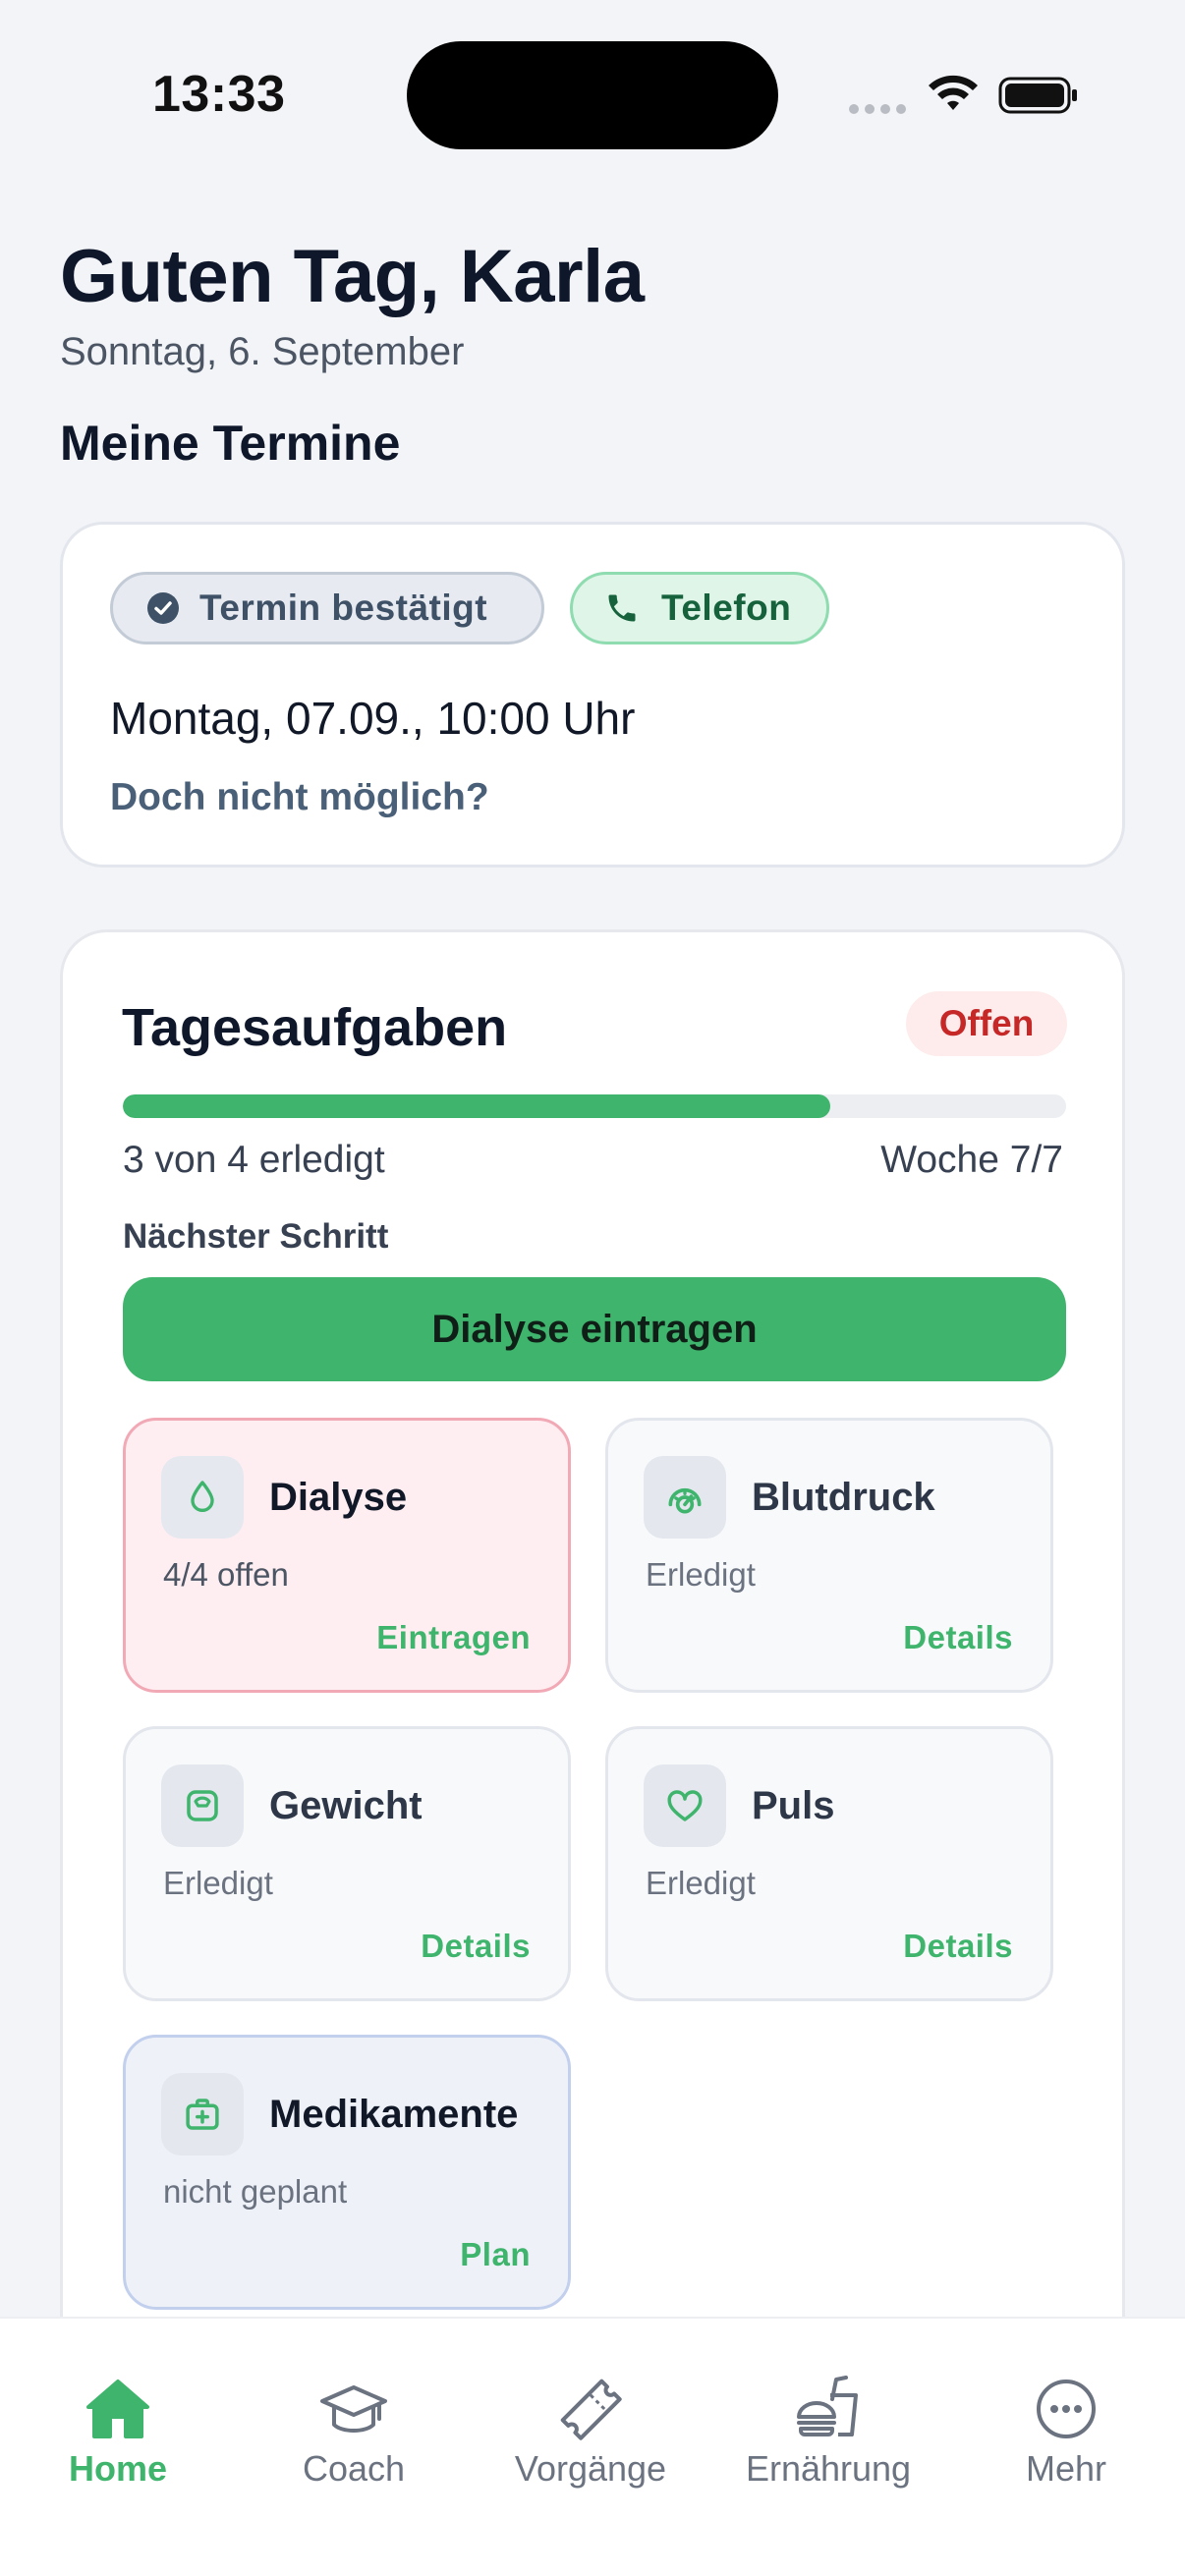  I want to click on appointment-datetime: Montag, 07.09., 10:00 Uhr, so click(373, 718).